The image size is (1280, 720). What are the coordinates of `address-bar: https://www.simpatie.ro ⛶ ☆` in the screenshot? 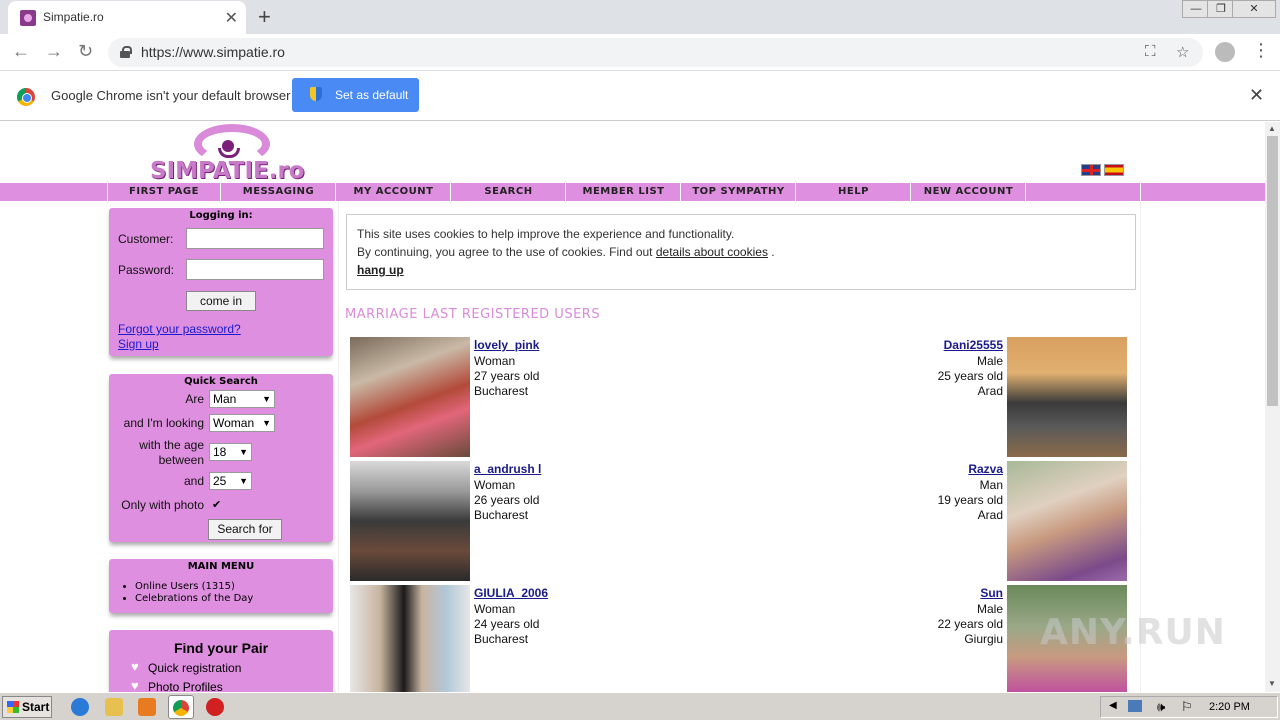 It's located at (655, 52).